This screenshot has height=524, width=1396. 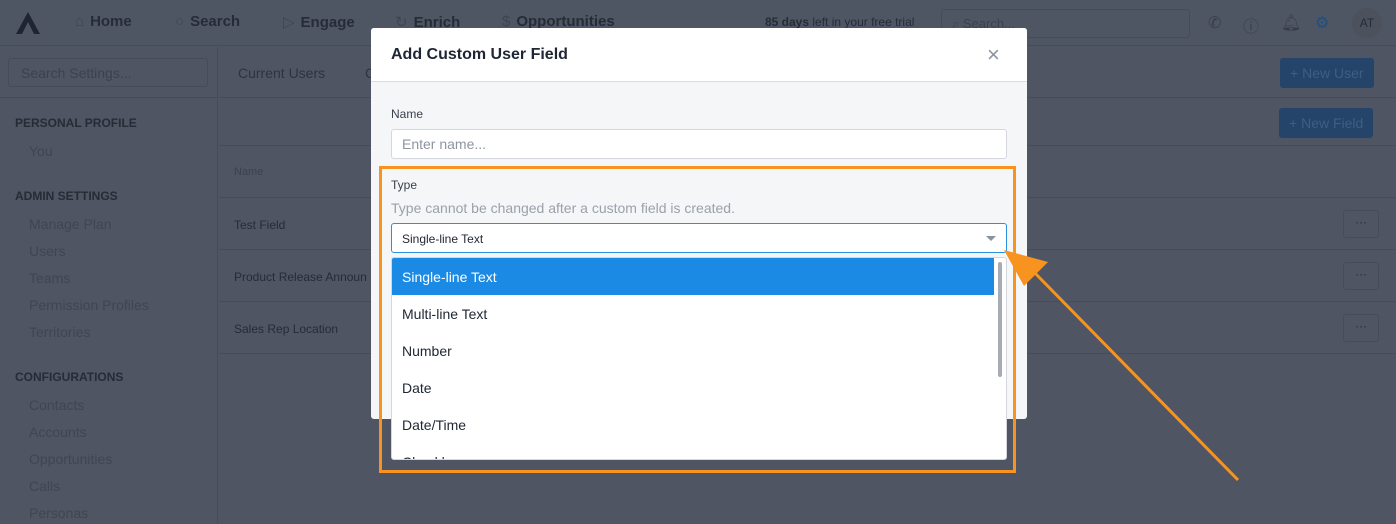 What do you see at coordinates (1122, 366) in the screenshot?
I see `annotation-arrow` at bounding box center [1122, 366].